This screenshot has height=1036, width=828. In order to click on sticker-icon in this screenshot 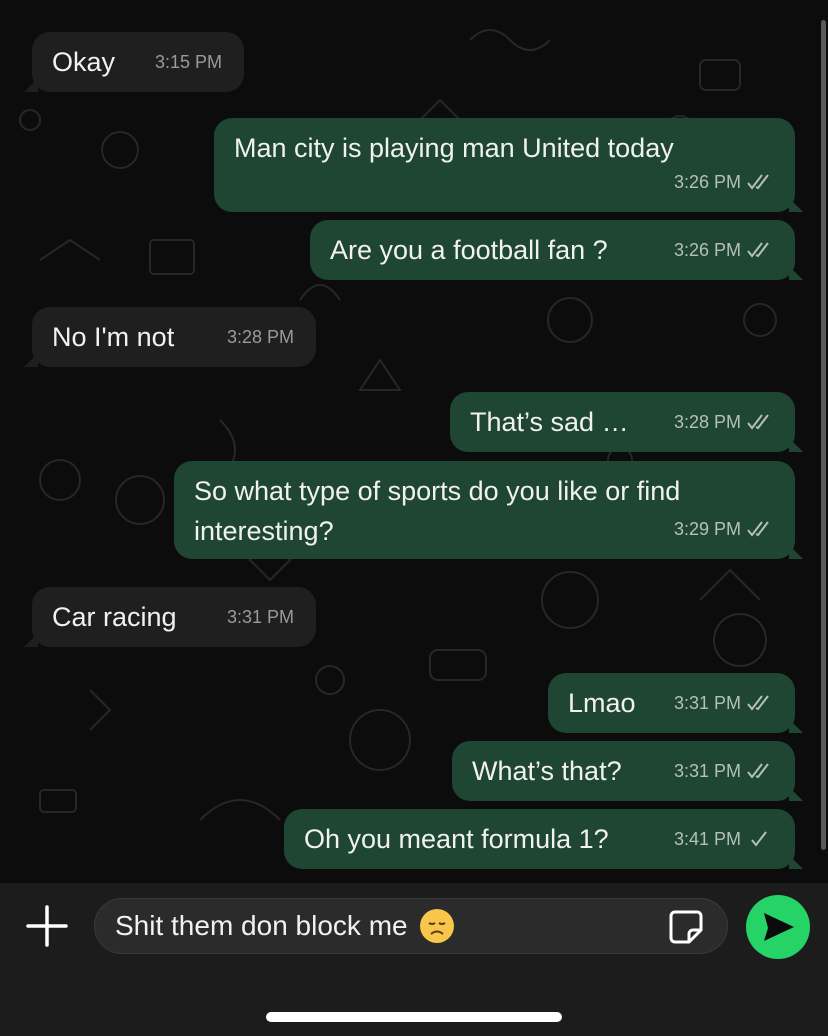, I will do `click(686, 927)`.